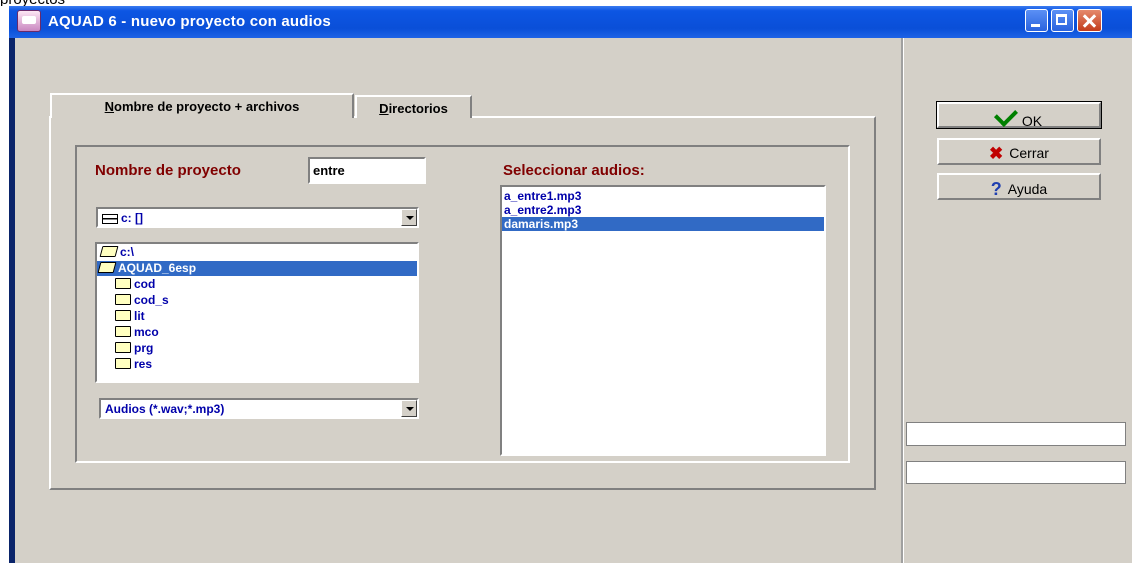 This screenshot has width=1132, height=563. I want to click on tab-nombre-proyecto: Nombre de proyecto + archivos, so click(202, 105).